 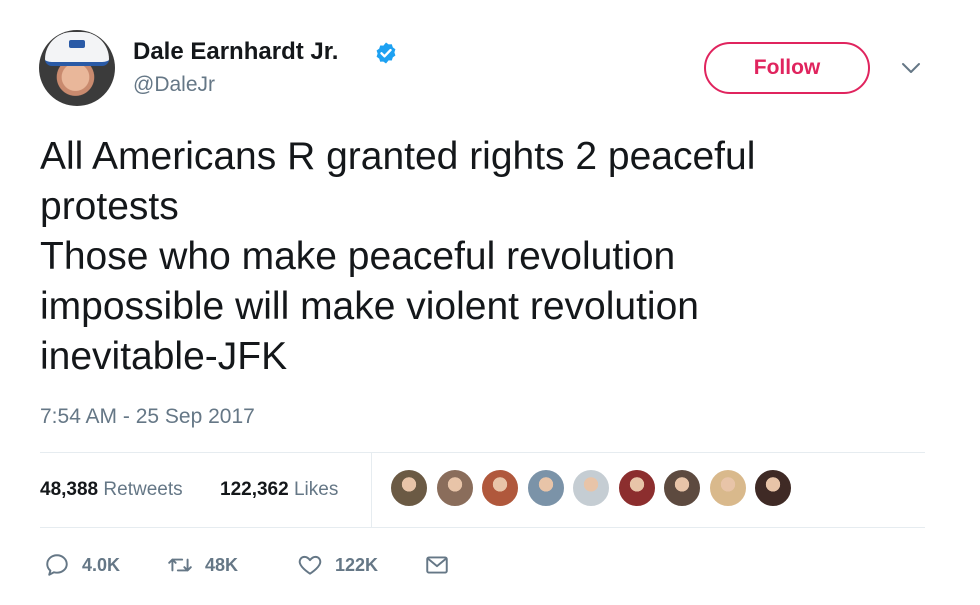 I want to click on likes-label: Likes, so click(x=316, y=489).